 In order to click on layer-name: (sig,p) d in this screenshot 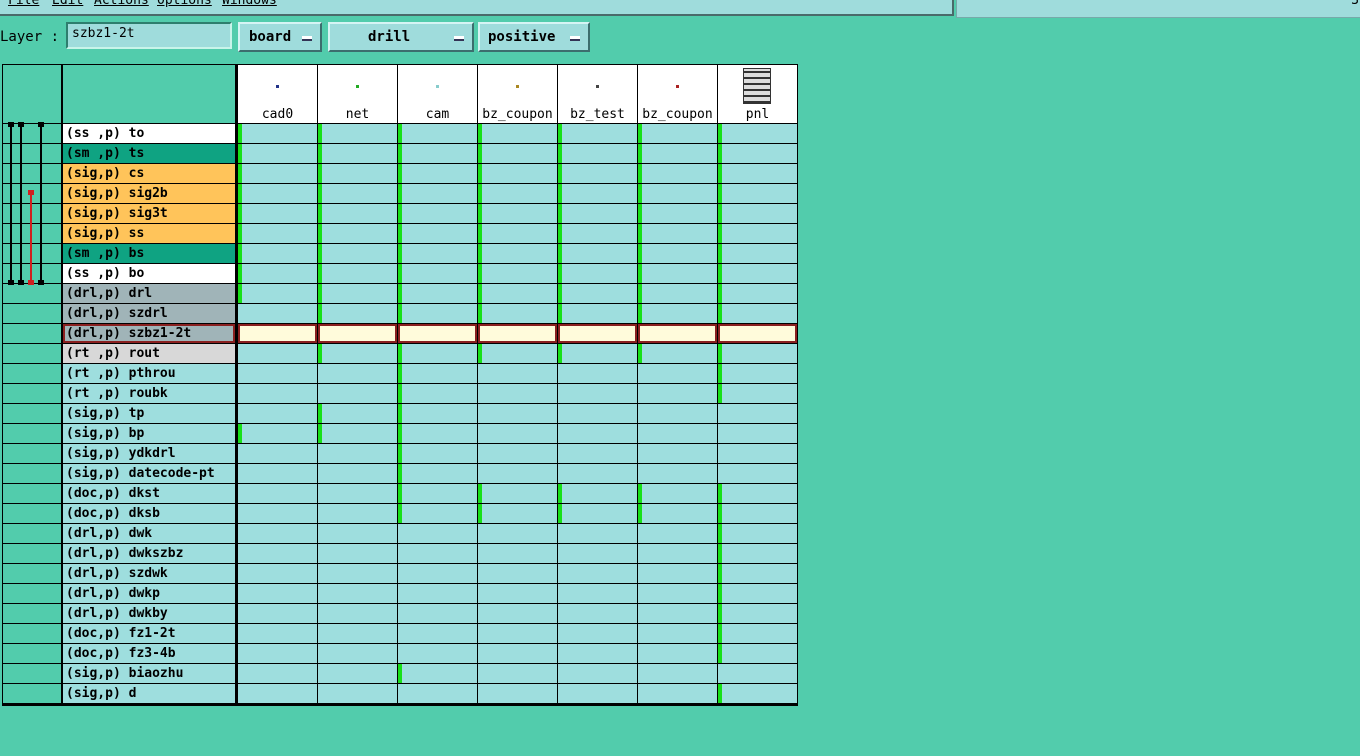, I will do `click(149, 693)`.